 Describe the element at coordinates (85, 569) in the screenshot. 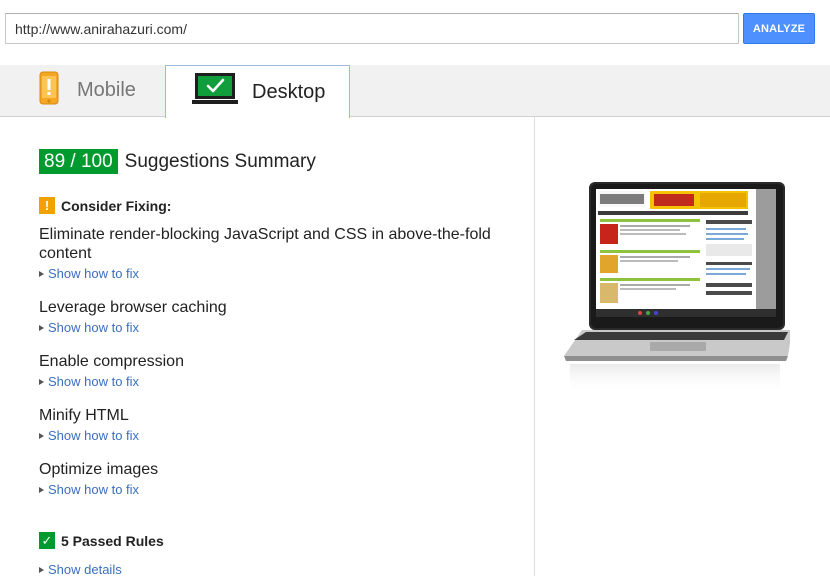

I see `show-details-label: Show details` at that location.